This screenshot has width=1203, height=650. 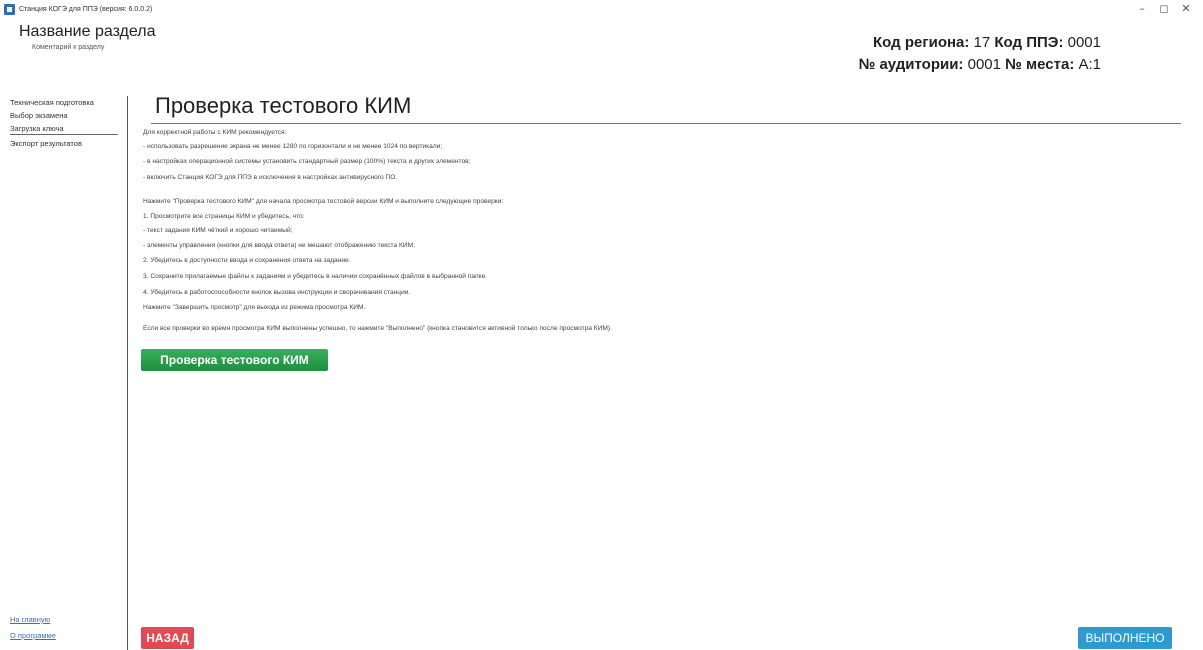 What do you see at coordinates (984, 64) in the screenshot?
I see `auditorium-value: 0001` at bounding box center [984, 64].